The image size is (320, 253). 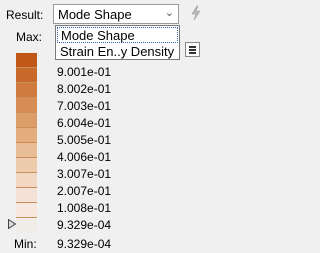 What do you see at coordinates (84, 89) in the screenshot?
I see `legend-value-label: 8.002e-01` at bounding box center [84, 89].